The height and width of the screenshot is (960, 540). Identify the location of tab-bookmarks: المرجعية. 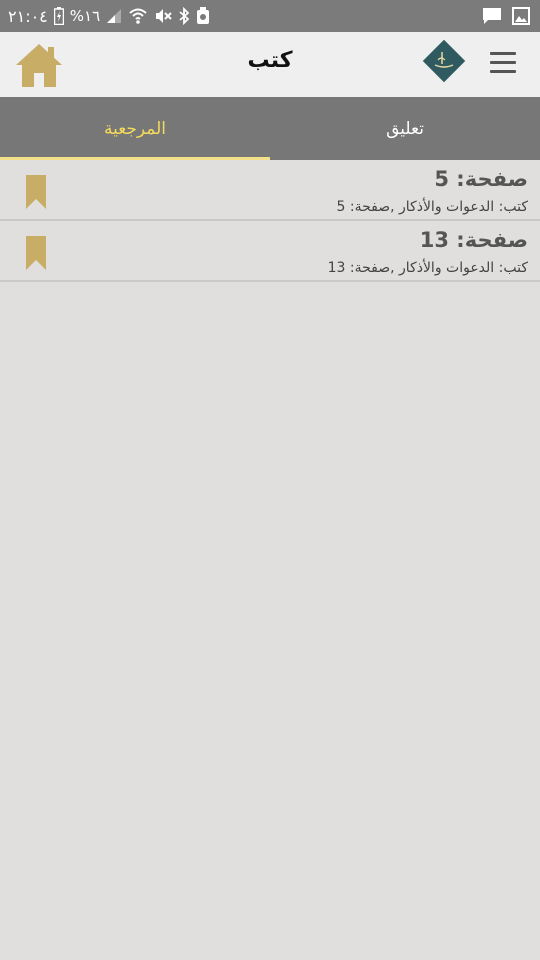
(135, 128).